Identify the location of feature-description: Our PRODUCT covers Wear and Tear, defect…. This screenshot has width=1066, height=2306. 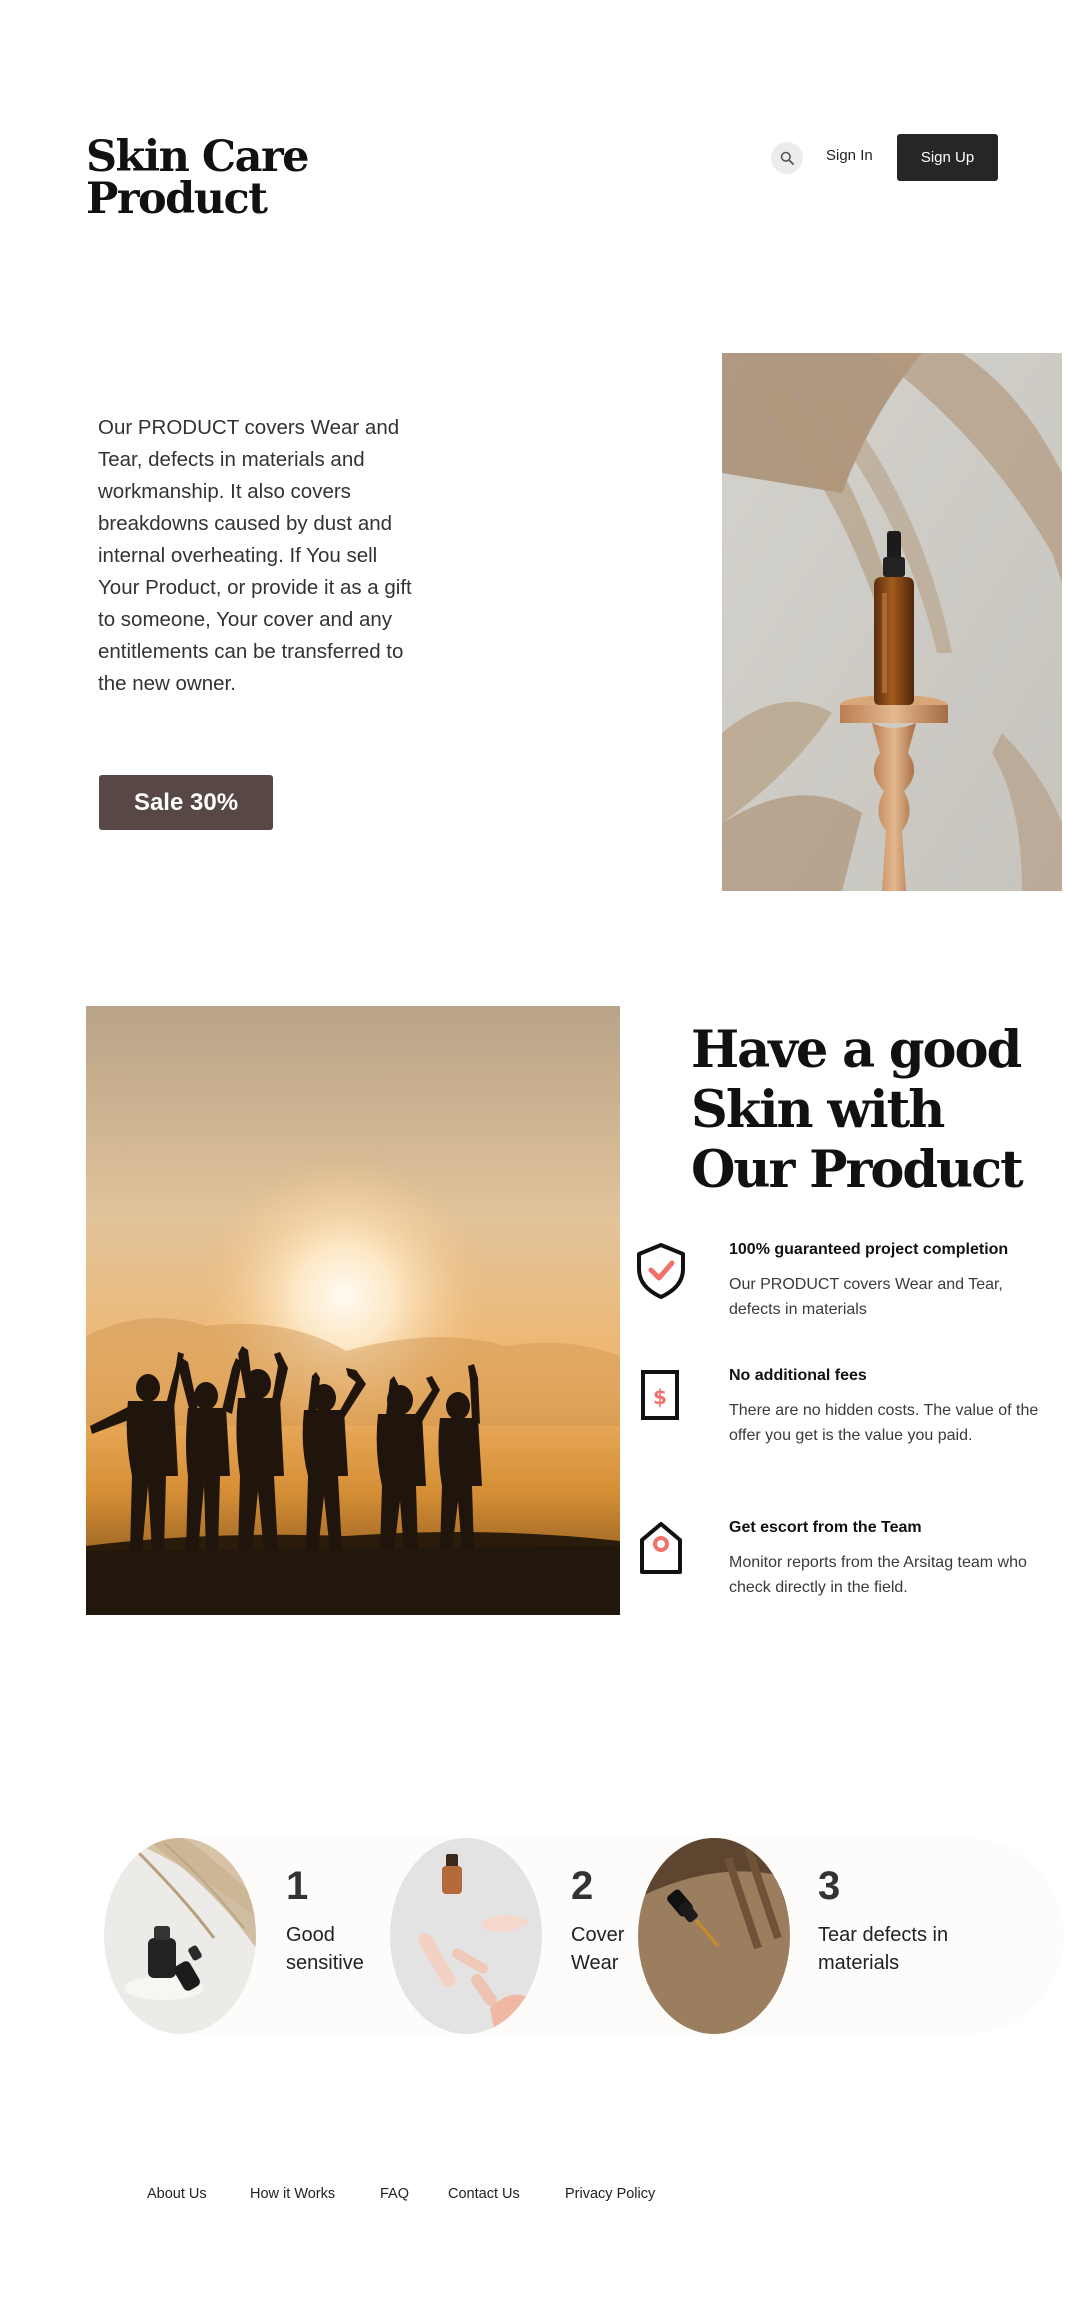
(866, 1297).